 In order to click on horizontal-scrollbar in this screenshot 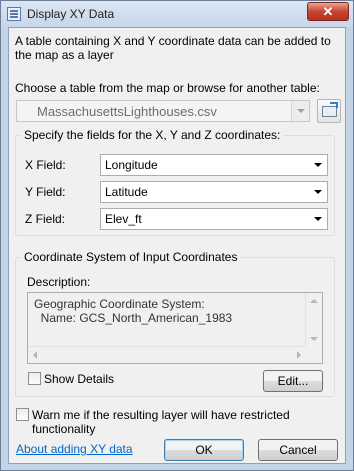, I will do `click(167, 354)`.